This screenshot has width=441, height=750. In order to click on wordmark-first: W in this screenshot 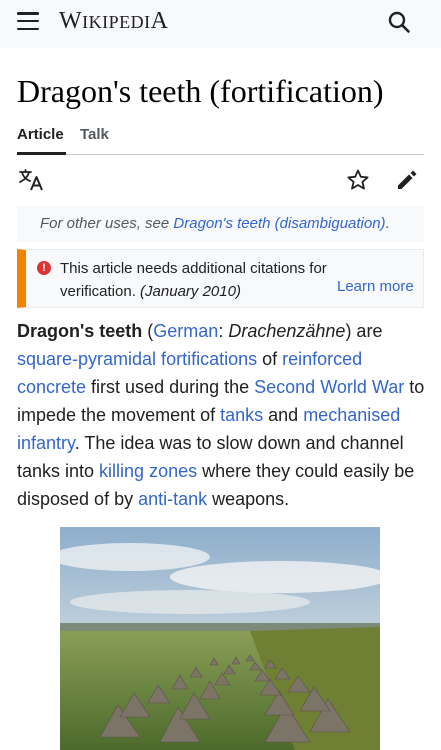, I will do `click(71, 21)`.